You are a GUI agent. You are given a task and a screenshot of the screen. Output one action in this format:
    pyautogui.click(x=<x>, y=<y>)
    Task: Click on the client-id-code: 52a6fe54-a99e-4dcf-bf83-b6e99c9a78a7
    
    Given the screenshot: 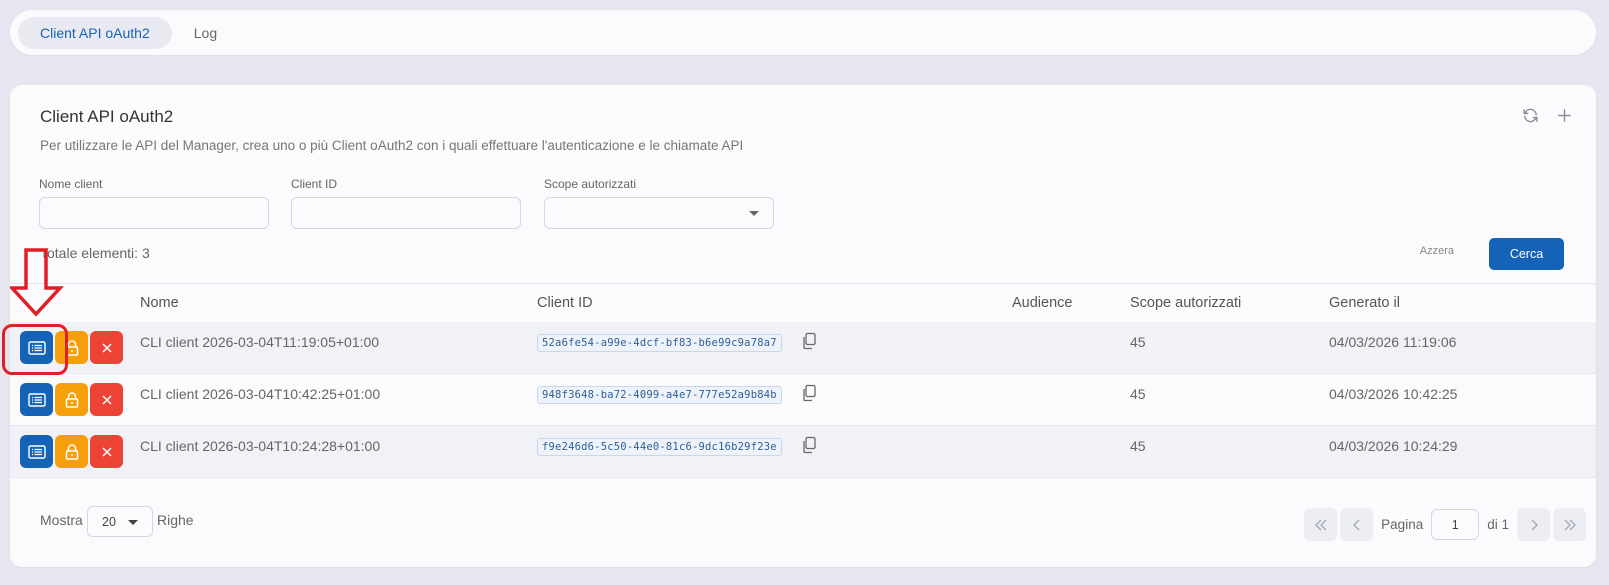 What is the action you would take?
    pyautogui.click(x=659, y=343)
    